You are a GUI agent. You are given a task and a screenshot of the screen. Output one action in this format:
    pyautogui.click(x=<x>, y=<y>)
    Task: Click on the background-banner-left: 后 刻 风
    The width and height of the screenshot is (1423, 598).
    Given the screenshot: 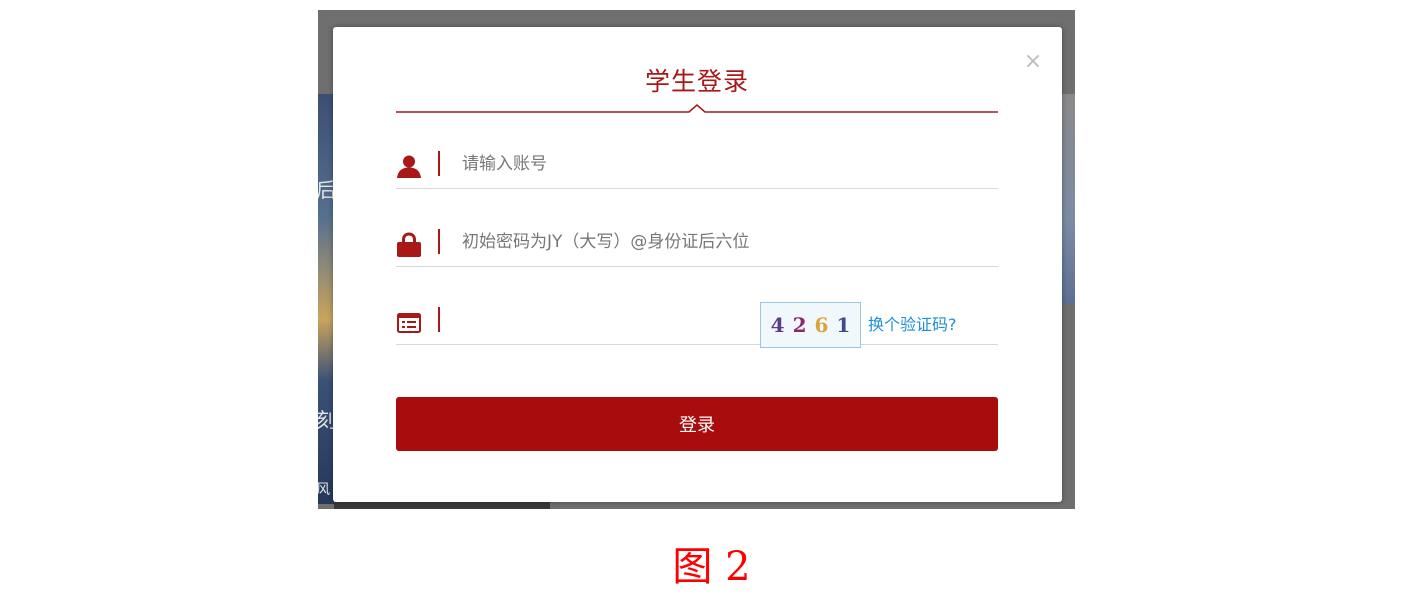 What is the action you would take?
    pyautogui.click(x=327, y=299)
    